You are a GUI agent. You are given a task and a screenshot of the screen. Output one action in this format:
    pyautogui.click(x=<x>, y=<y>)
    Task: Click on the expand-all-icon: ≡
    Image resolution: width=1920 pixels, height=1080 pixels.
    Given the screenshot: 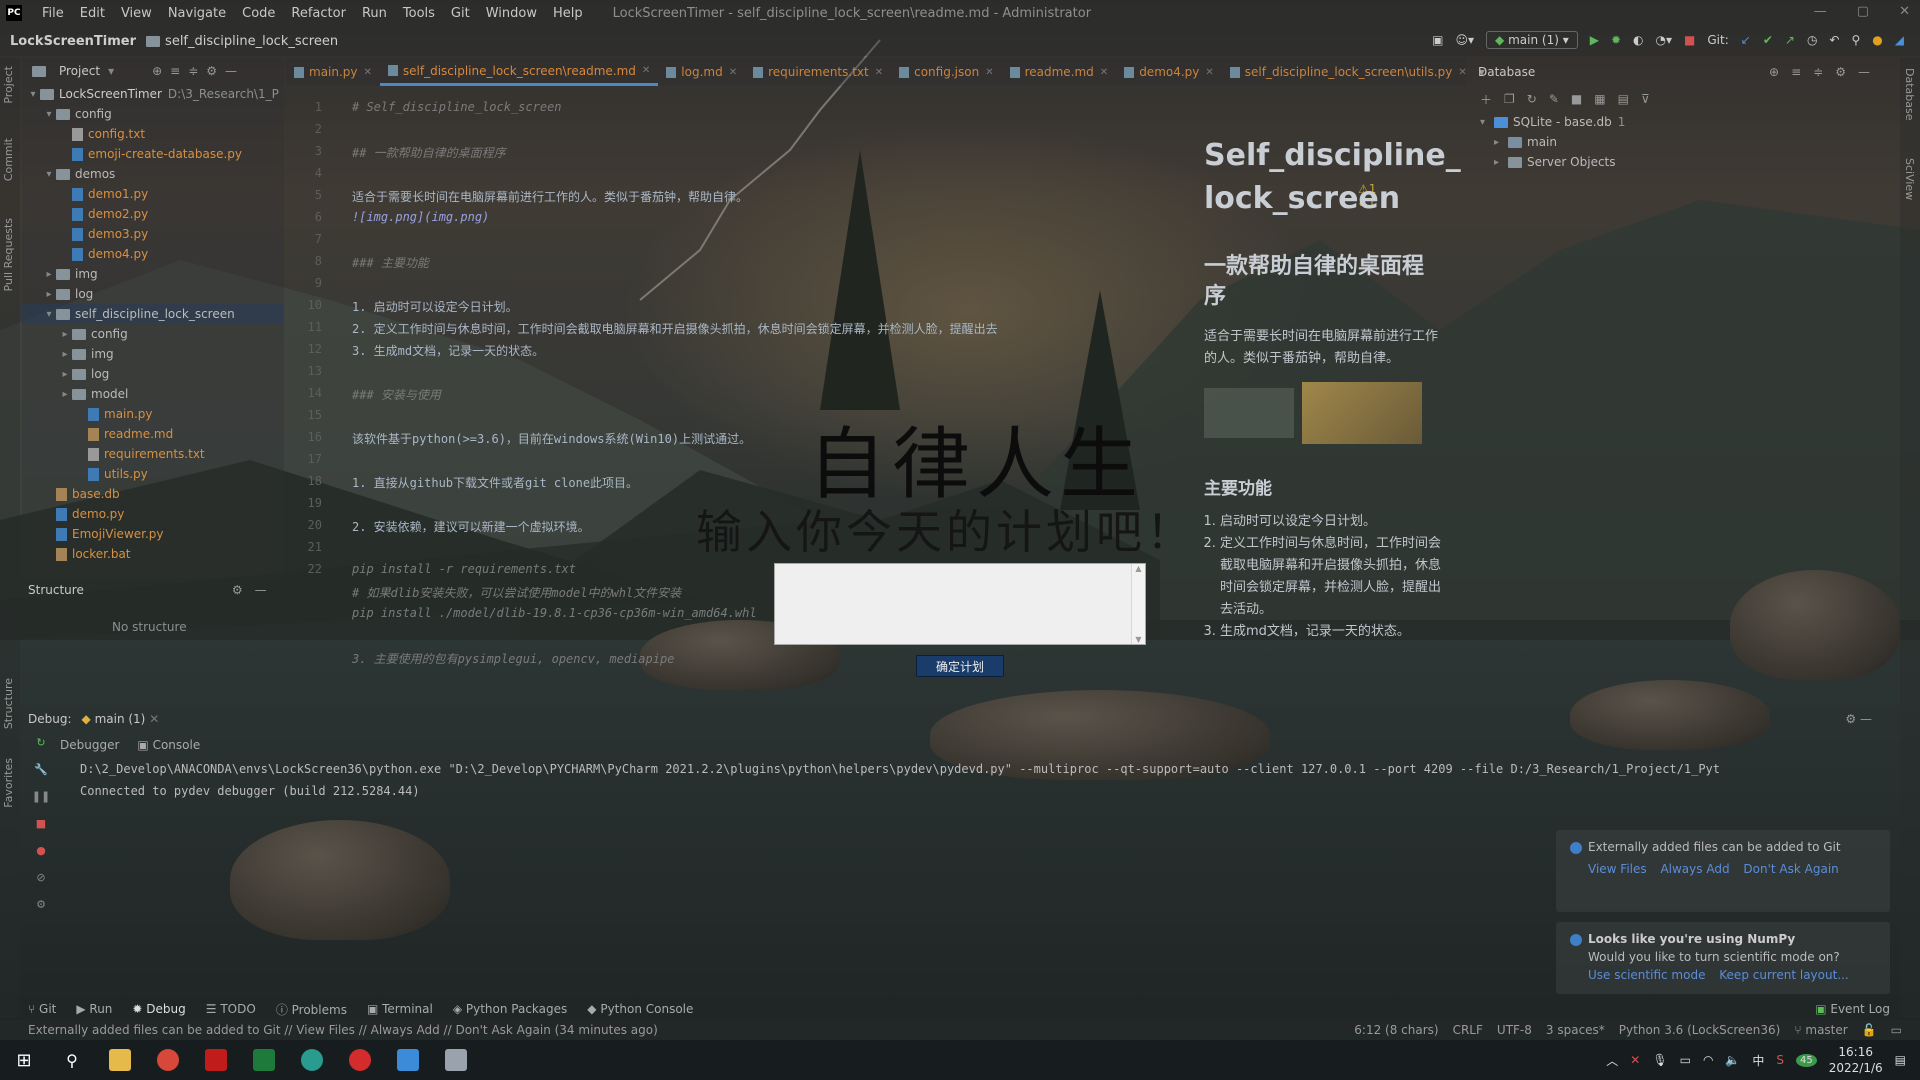 What is the action you would take?
    pyautogui.click(x=175, y=71)
    